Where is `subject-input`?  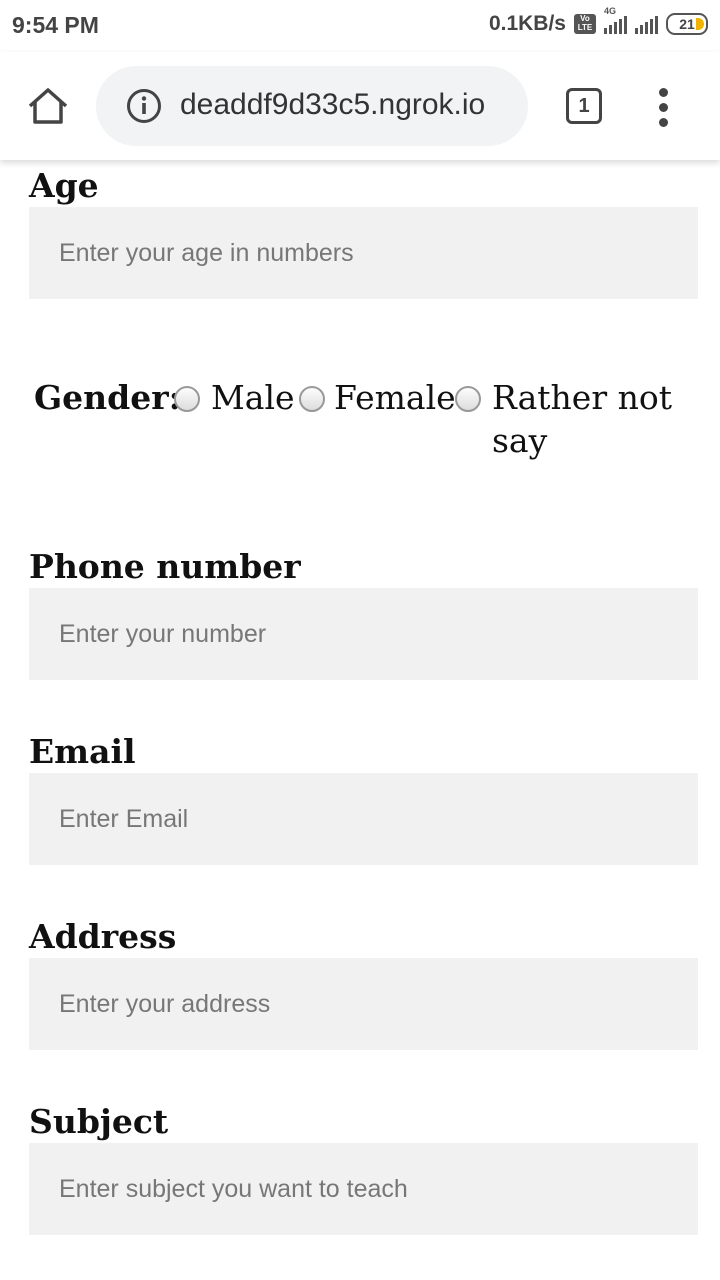
subject-input is located at coordinates (363, 1189).